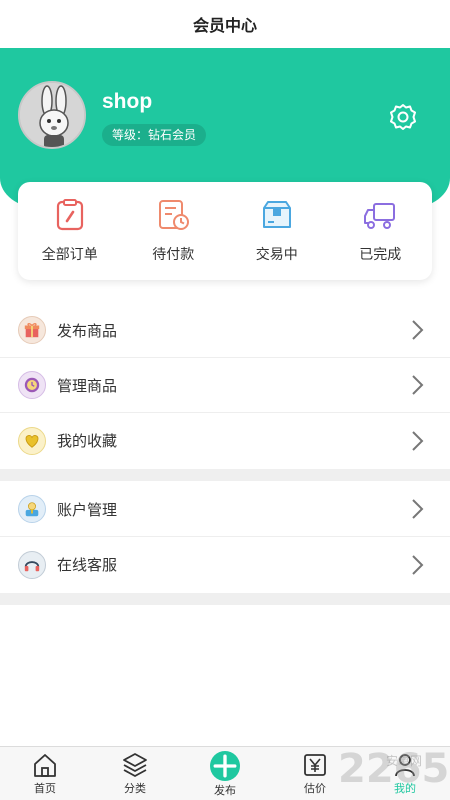 Image resolution: width=450 pixels, height=800 pixels. What do you see at coordinates (69, 215) in the screenshot?
I see `order-clipboard-icon` at bounding box center [69, 215].